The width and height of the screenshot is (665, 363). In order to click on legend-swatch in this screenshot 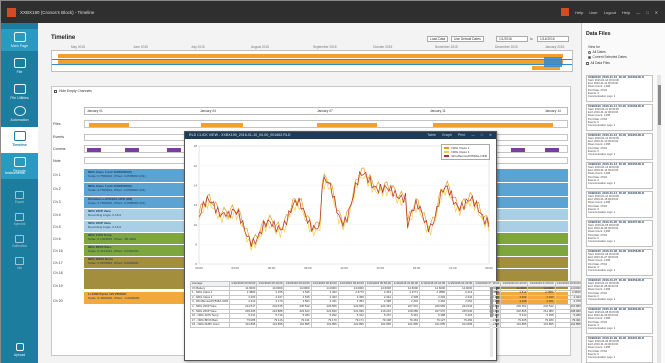, I will do `click(447, 148)`.